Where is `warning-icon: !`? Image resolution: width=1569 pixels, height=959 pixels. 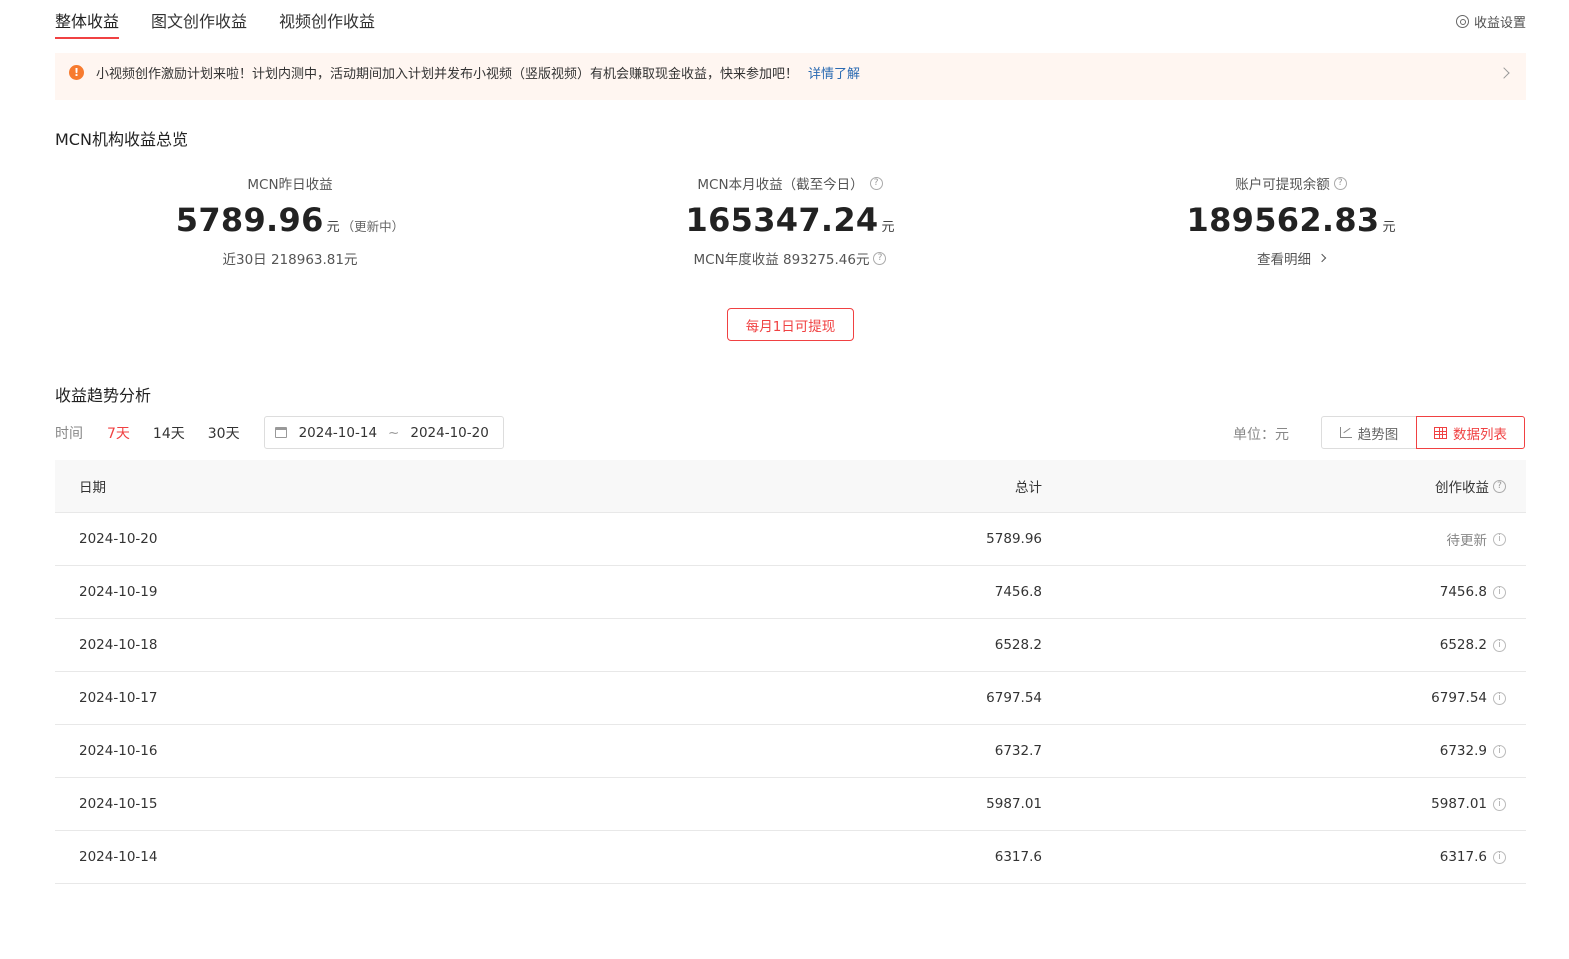
warning-icon: ! is located at coordinates (76, 72).